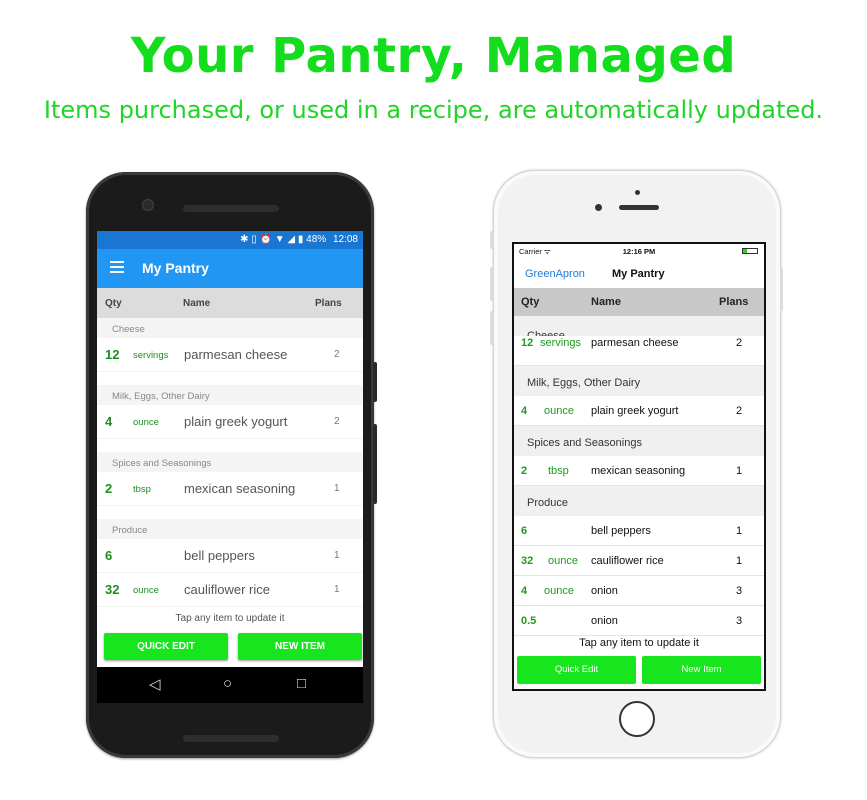 The image size is (867, 800). Describe the element at coordinates (555, 274) in the screenshot. I see `back-link: GreenApron` at that location.